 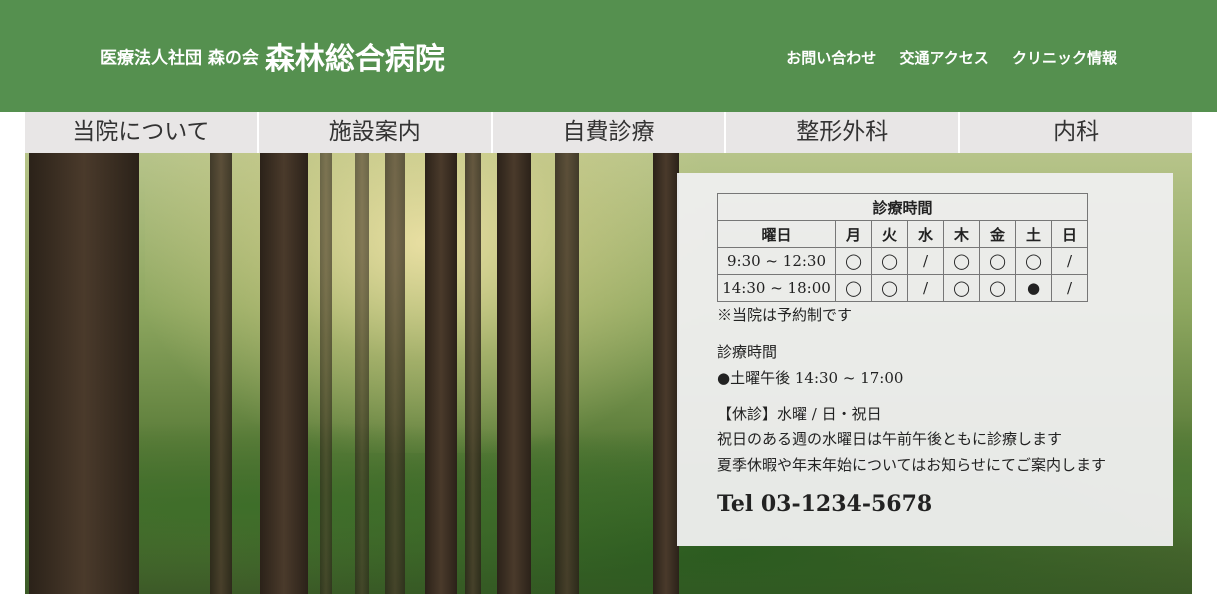 What do you see at coordinates (799, 414) in the screenshot?
I see `closed-days: 【休診】水曜 / 日・祝日` at bounding box center [799, 414].